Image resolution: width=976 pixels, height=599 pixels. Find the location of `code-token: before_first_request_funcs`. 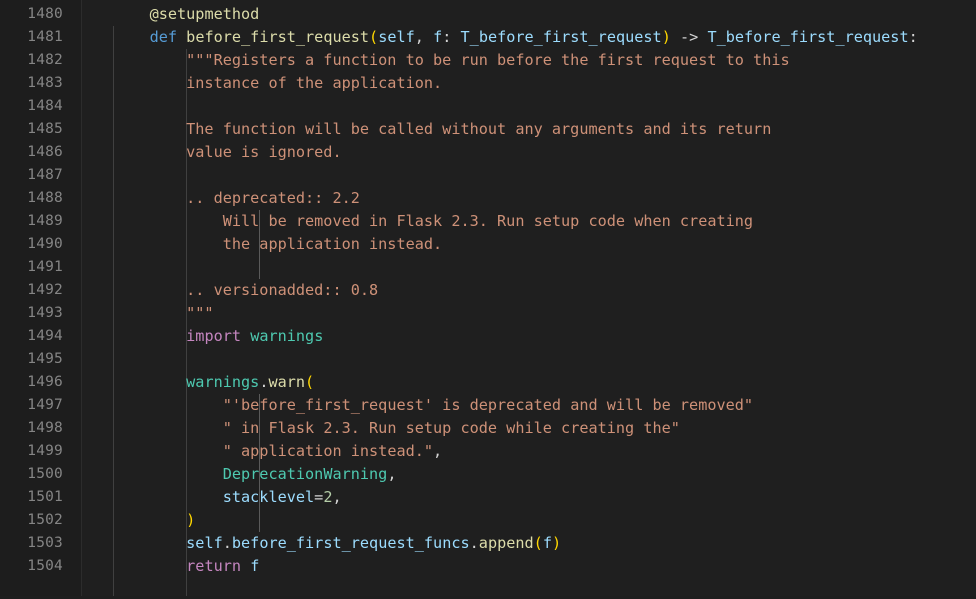

code-token: before_first_request_funcs is located at coordinates (350, 543).